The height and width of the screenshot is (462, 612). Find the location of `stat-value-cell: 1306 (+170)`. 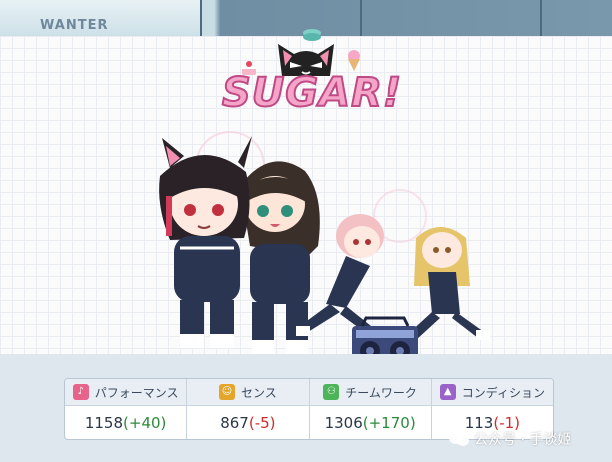

stat-value-cell: 1306 (+170) is located at coordinates (370, 422).